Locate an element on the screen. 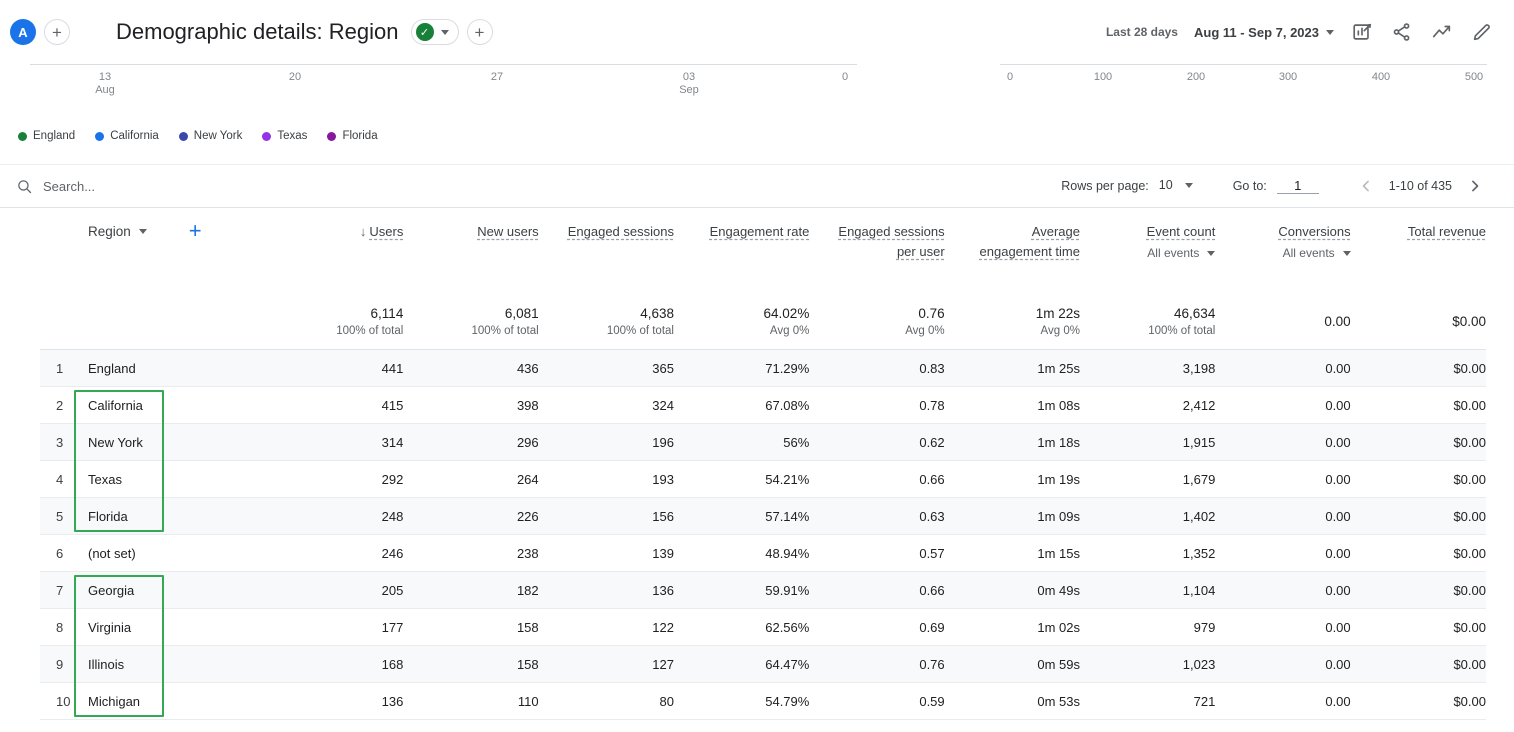  region-cell: Texas is located at coordinates (105, 479).